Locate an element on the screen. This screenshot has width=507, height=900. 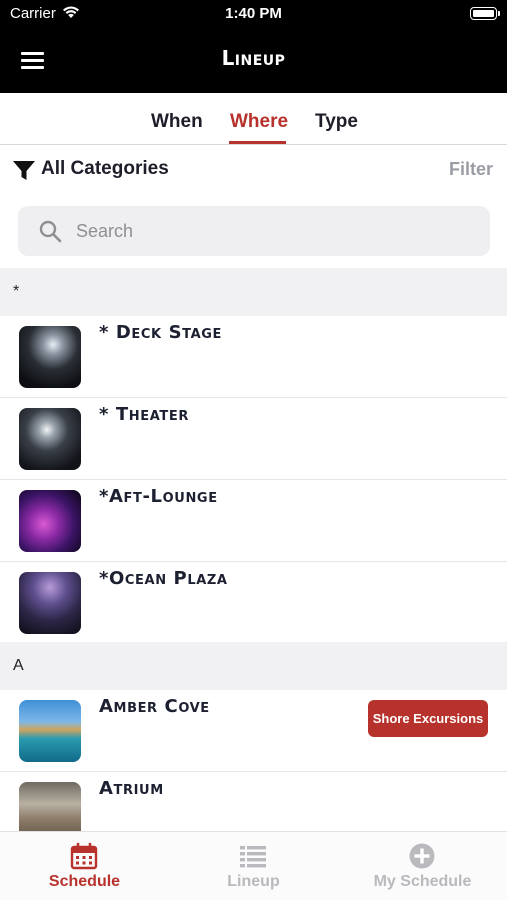
venue-row-amber-cove: Amber Cove Shore Excursions is located at coordinates (253, 731).